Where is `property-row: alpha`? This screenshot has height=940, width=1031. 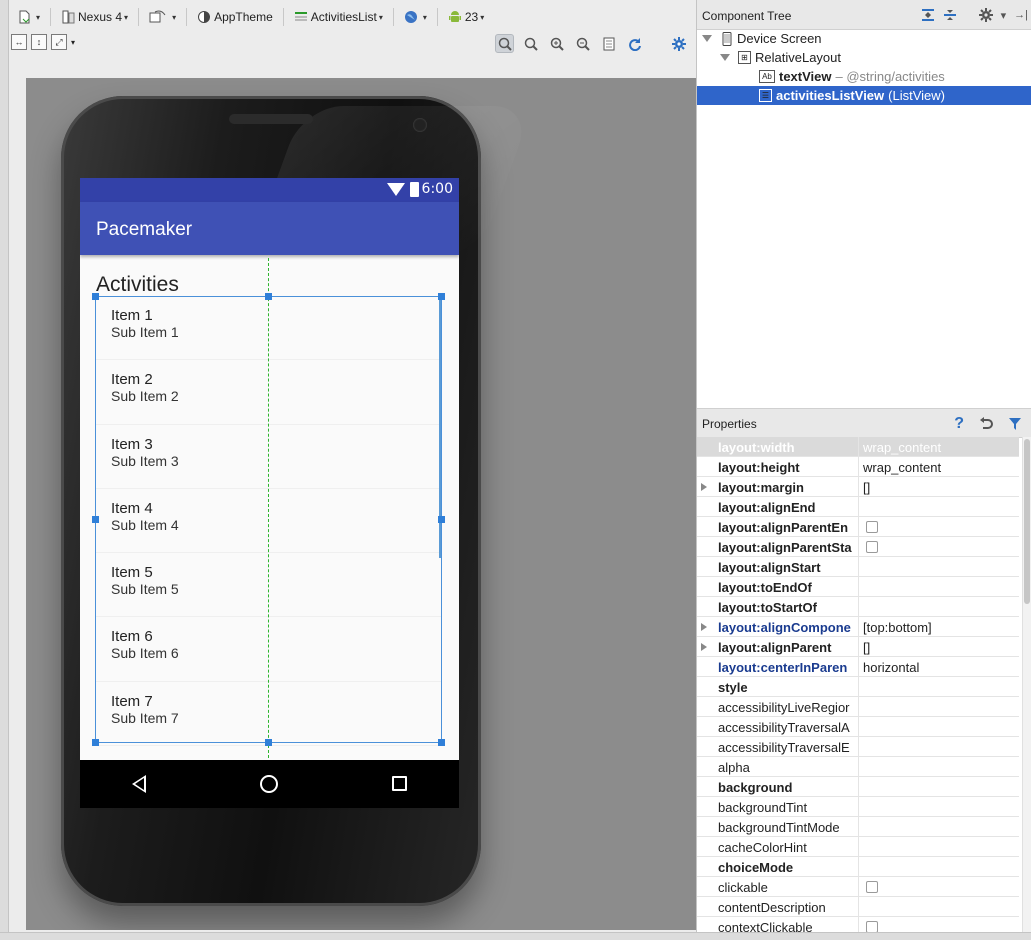
property-row: alpha is located at coordinates (858, 767).